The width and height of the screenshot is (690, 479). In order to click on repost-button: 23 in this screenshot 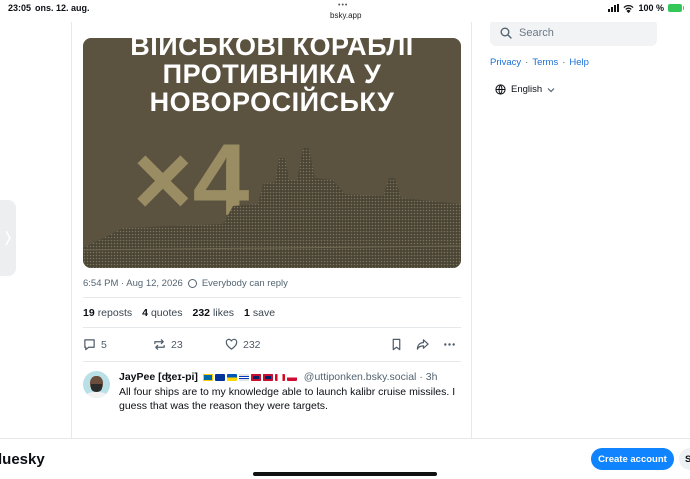, I will do `click(168, 344)`.